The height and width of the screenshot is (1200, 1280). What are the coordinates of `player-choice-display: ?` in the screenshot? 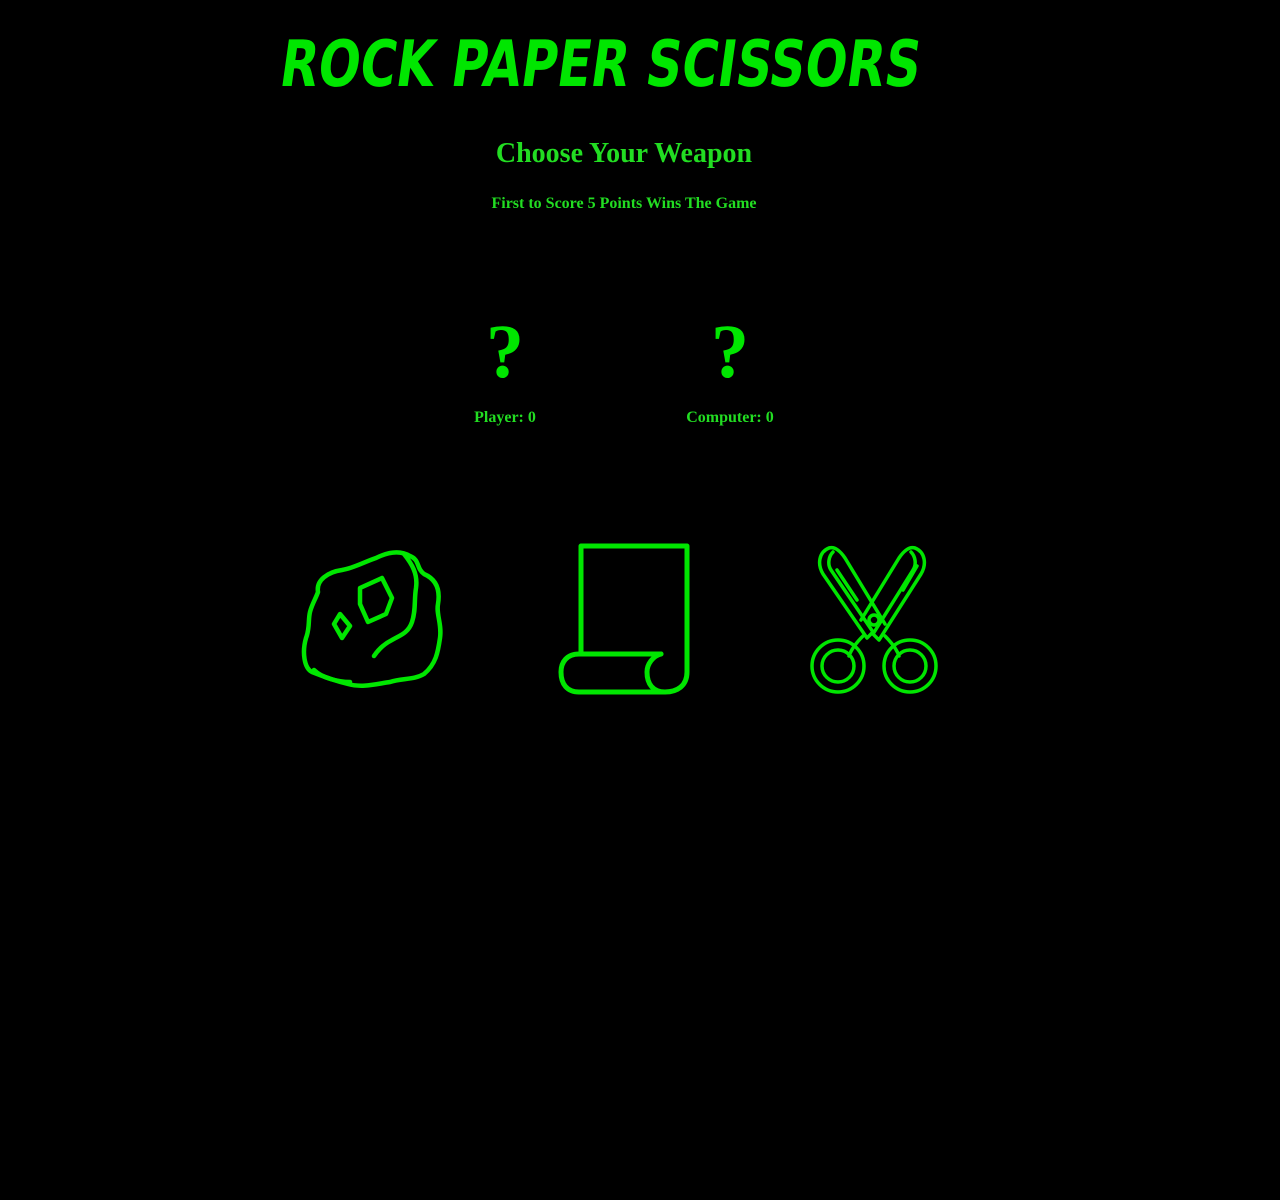 It's located at (505, 352).